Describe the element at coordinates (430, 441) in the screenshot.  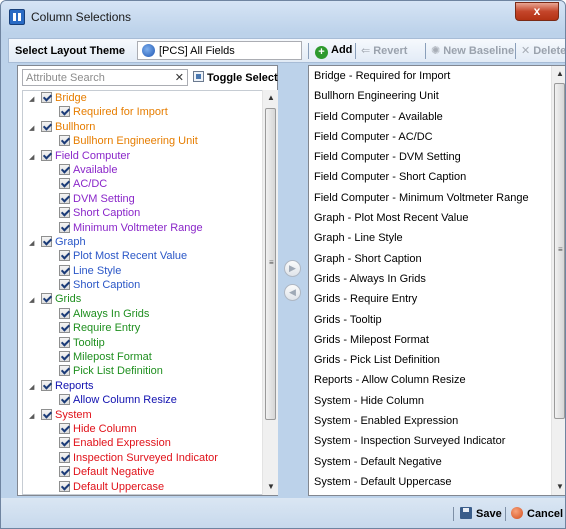
I see `list-item: System - Inspection Surveyed Indicator` at that location.